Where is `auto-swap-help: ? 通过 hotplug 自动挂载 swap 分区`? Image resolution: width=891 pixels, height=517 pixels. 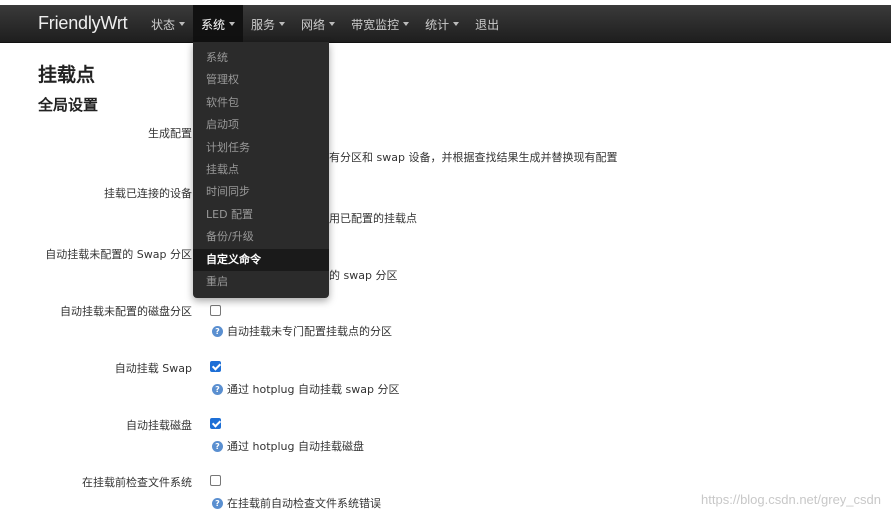
auto-swap-help: ? 通过 hotplug 自动挂载 swap 分区 is located at coordinates (305, 389).